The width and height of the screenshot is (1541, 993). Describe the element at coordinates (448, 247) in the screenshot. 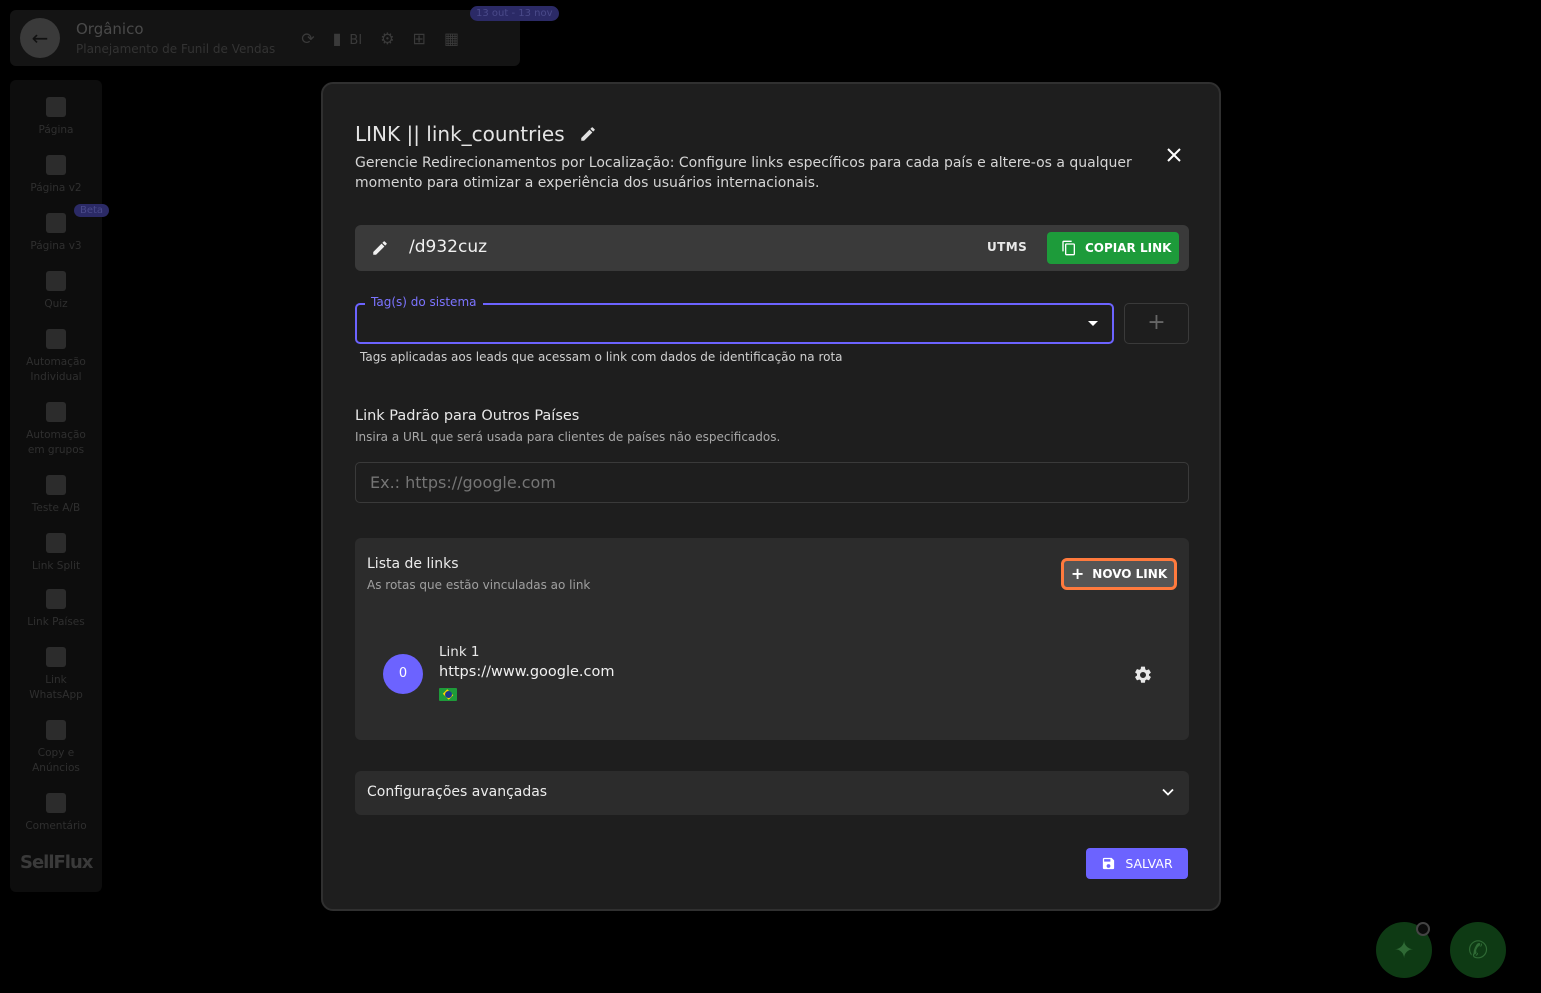

I see `link-path: /d932cuz` at that location.